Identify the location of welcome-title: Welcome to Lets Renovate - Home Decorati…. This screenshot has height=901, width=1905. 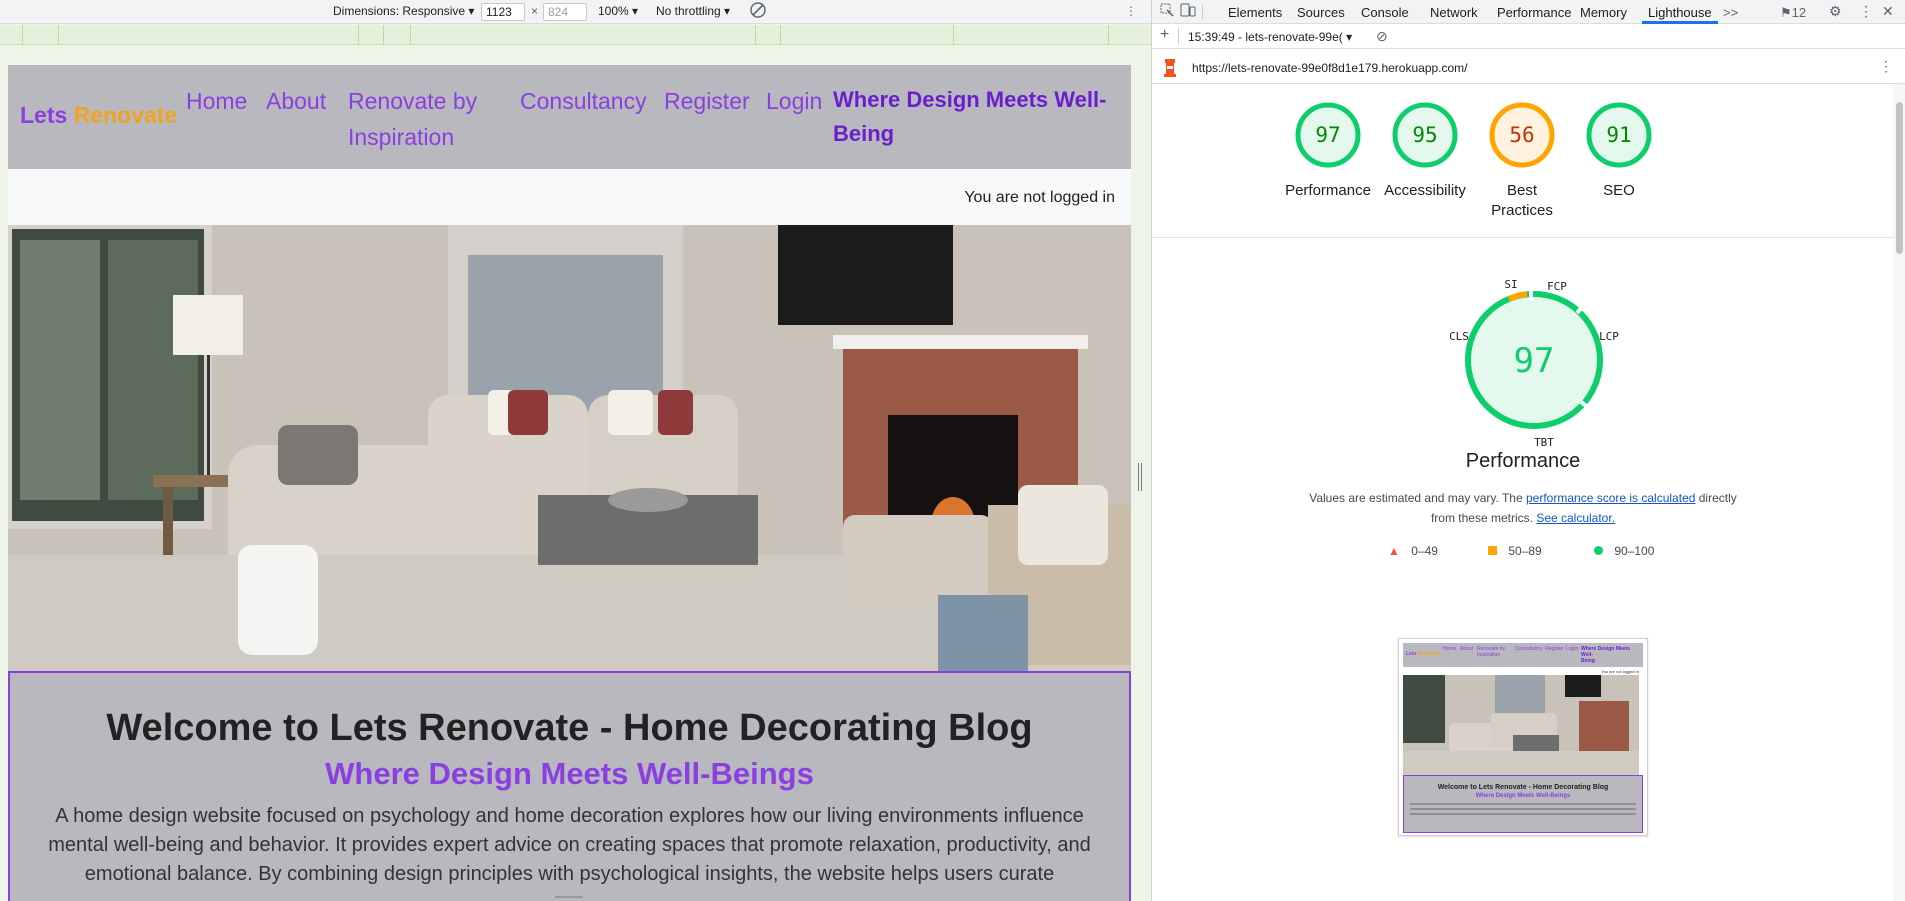
(569, 728).